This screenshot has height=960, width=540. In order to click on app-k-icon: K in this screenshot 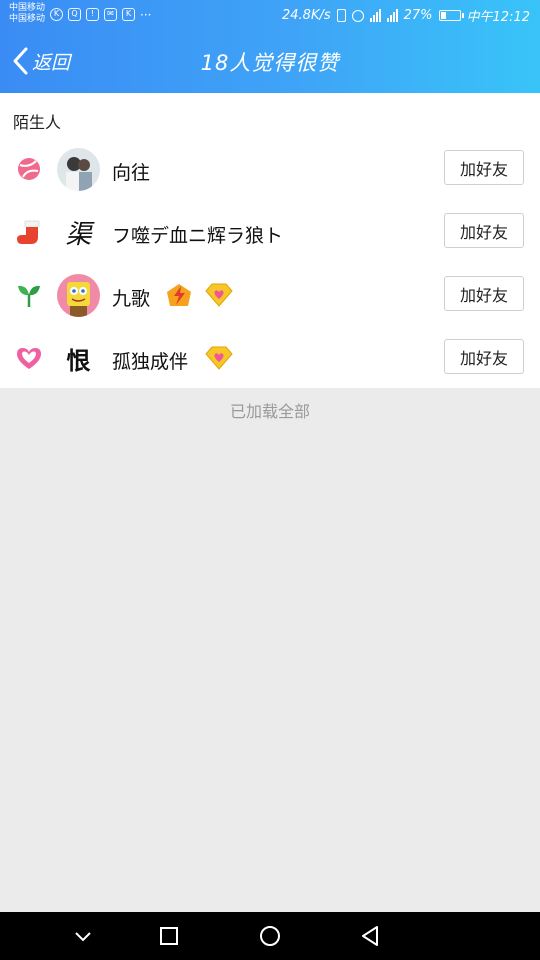, I will do `click(128, 14)`.